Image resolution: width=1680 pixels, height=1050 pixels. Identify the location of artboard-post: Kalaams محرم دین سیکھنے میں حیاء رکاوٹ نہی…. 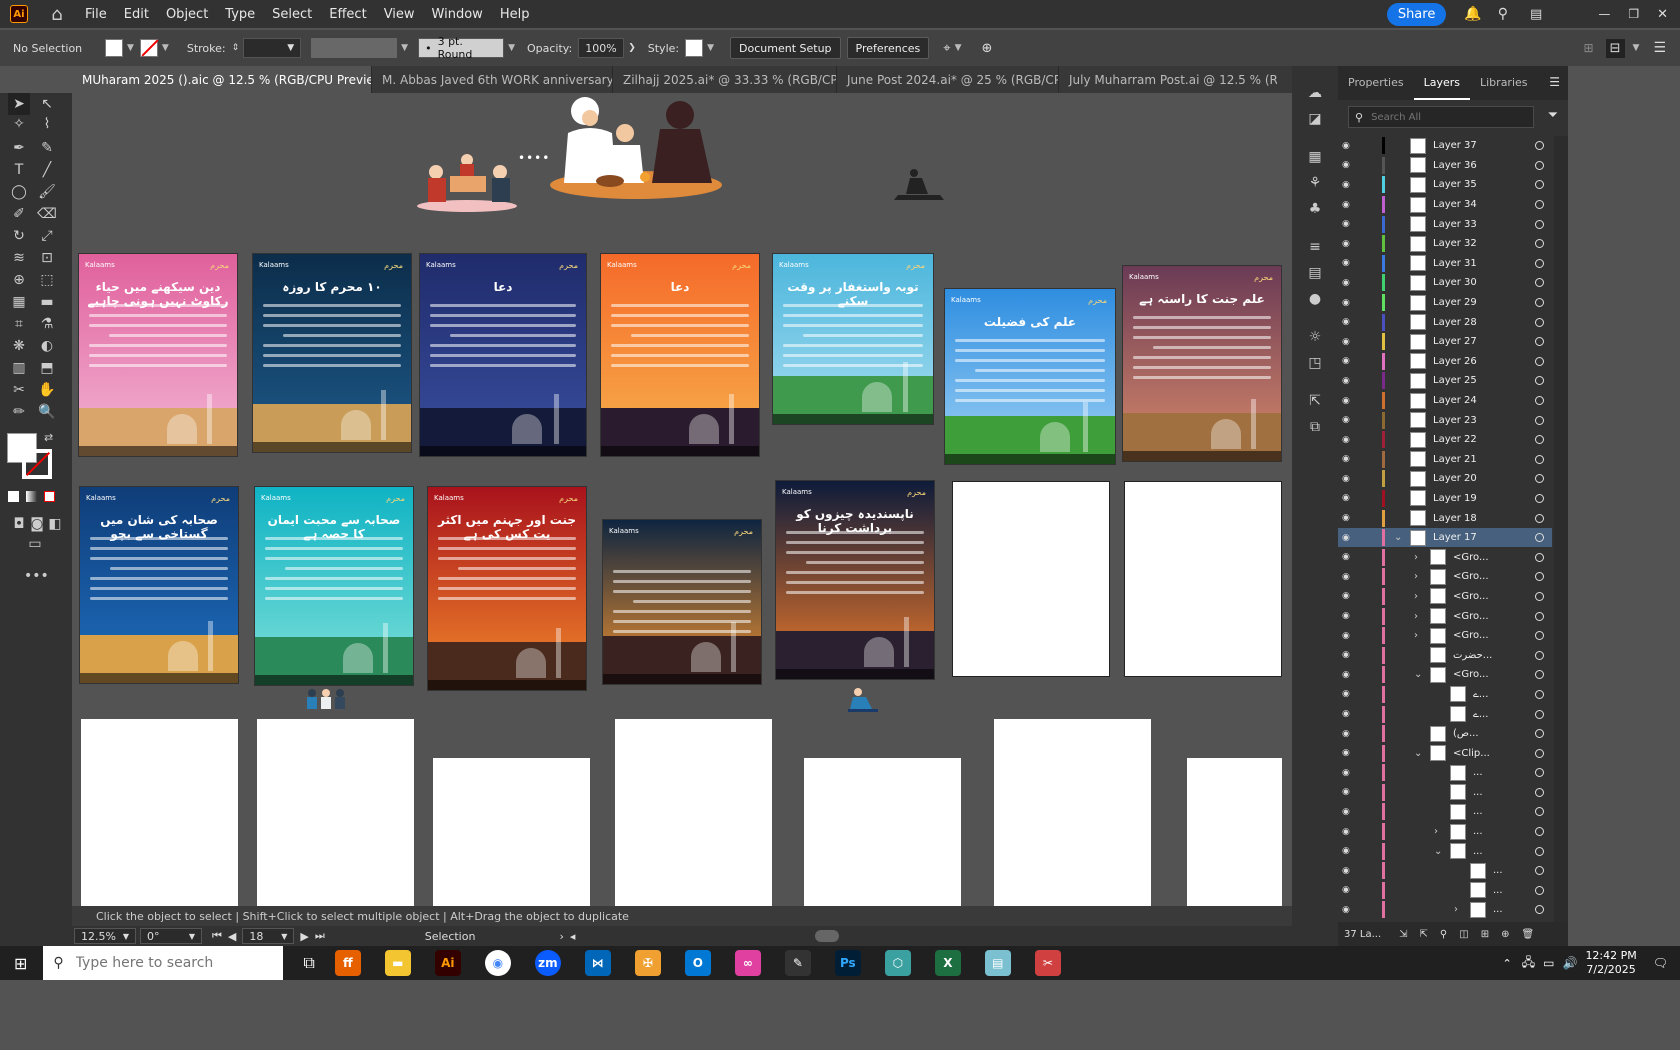
(158, 355).